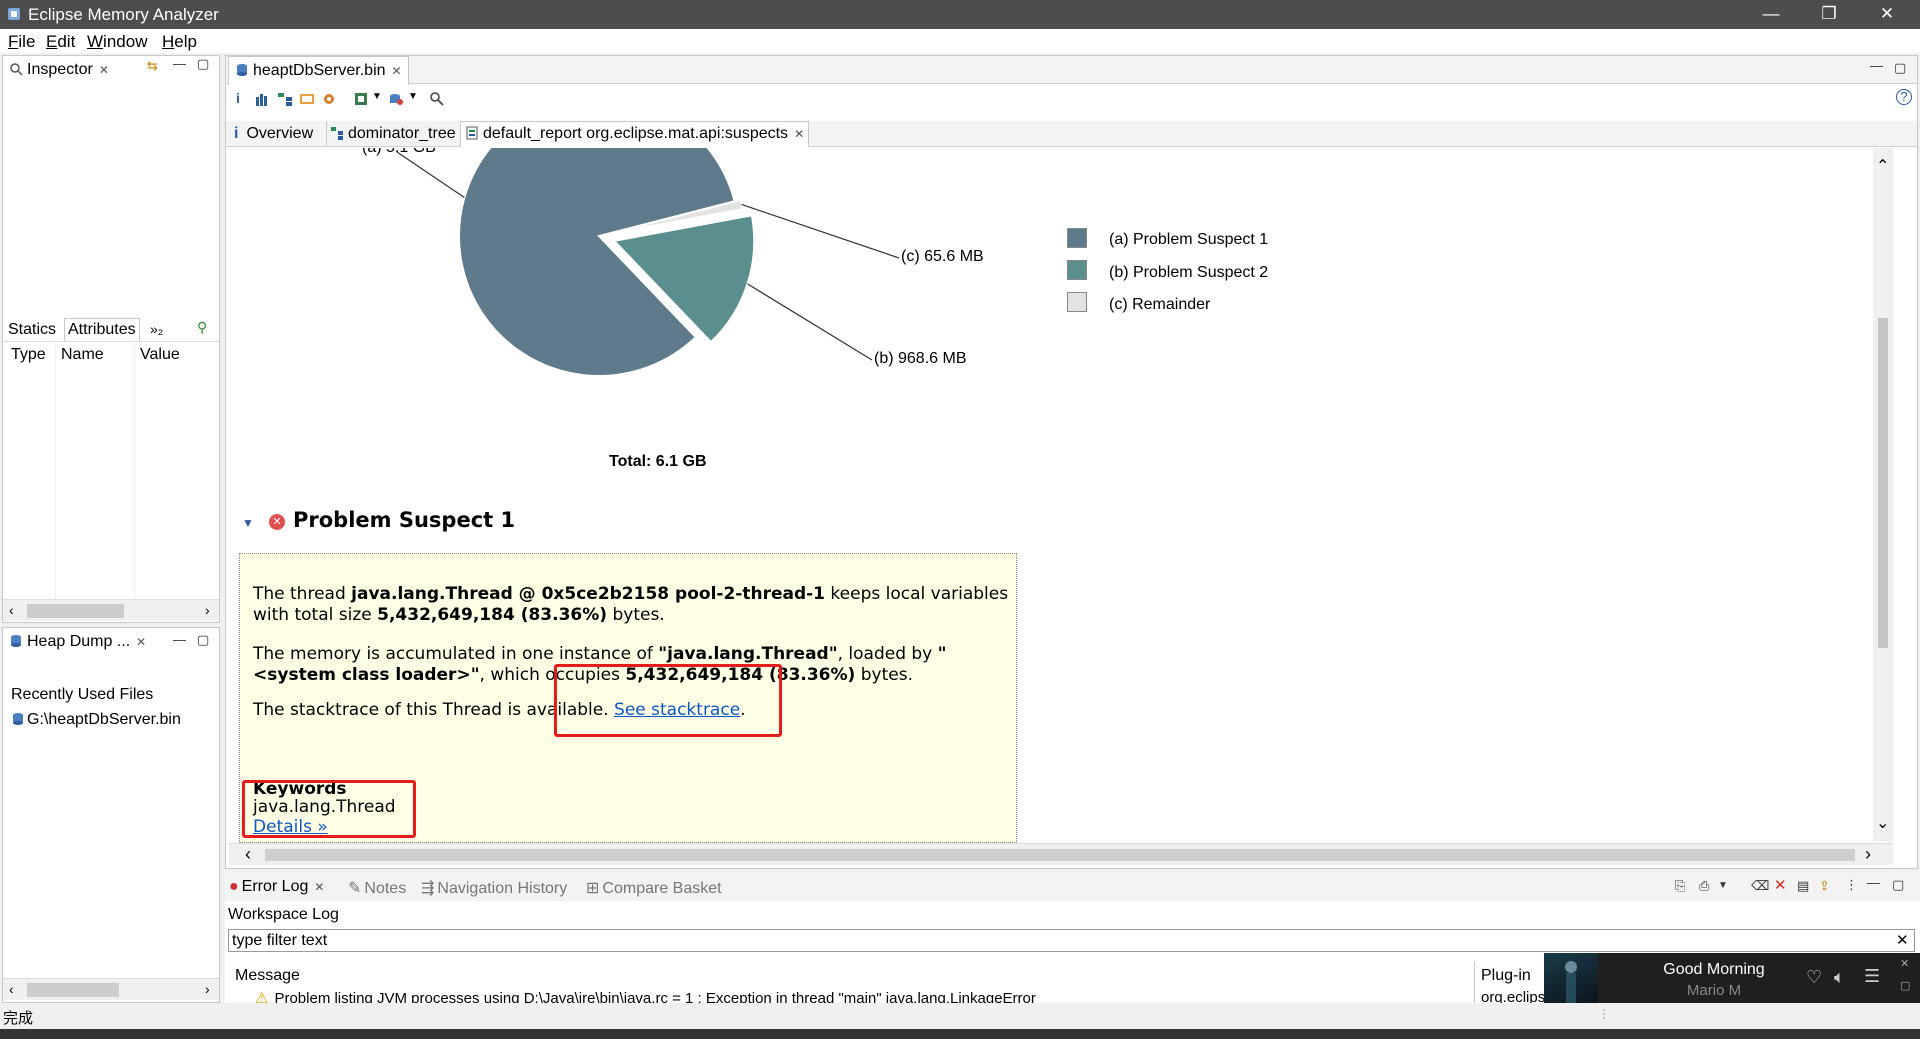 This screenshot has height=1039, width=1920. I want to click on tab-heapdump: Heap Dump ... ✕, so click(78, 642).